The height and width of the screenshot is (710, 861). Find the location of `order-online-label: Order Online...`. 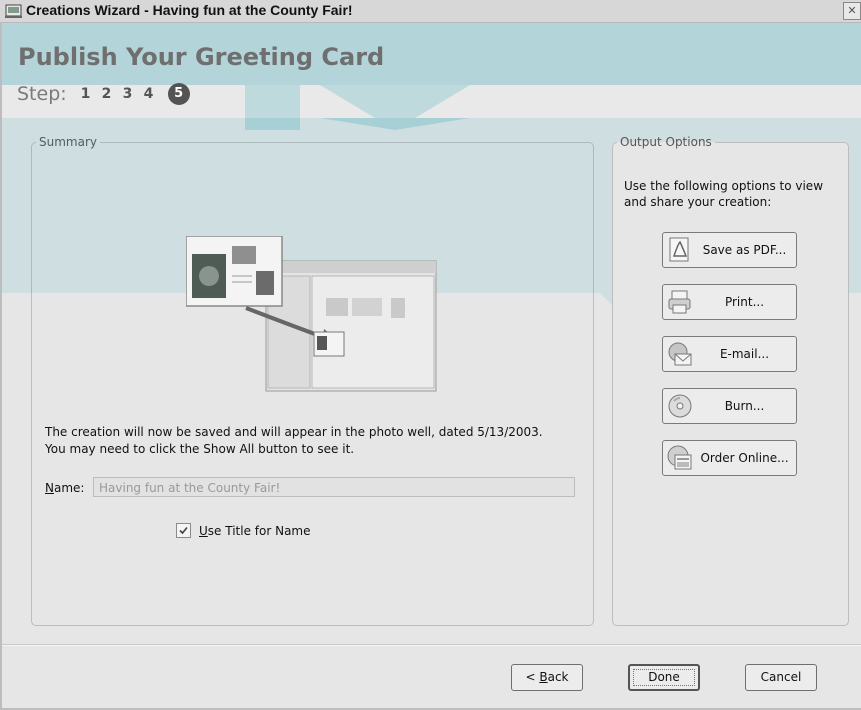

order-online-label: Order Online... is located at coordinates (744, 458).